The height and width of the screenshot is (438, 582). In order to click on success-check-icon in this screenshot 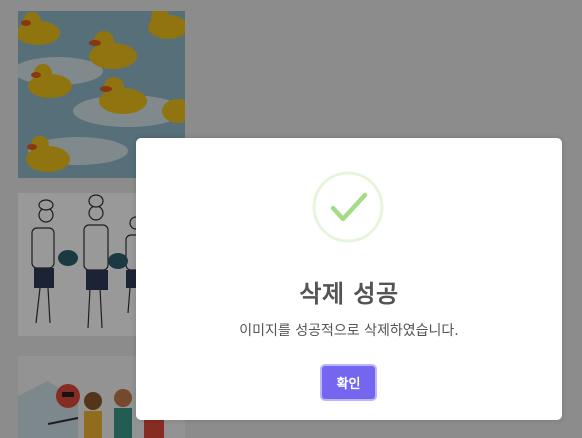, I will do `click(348, 207)`.